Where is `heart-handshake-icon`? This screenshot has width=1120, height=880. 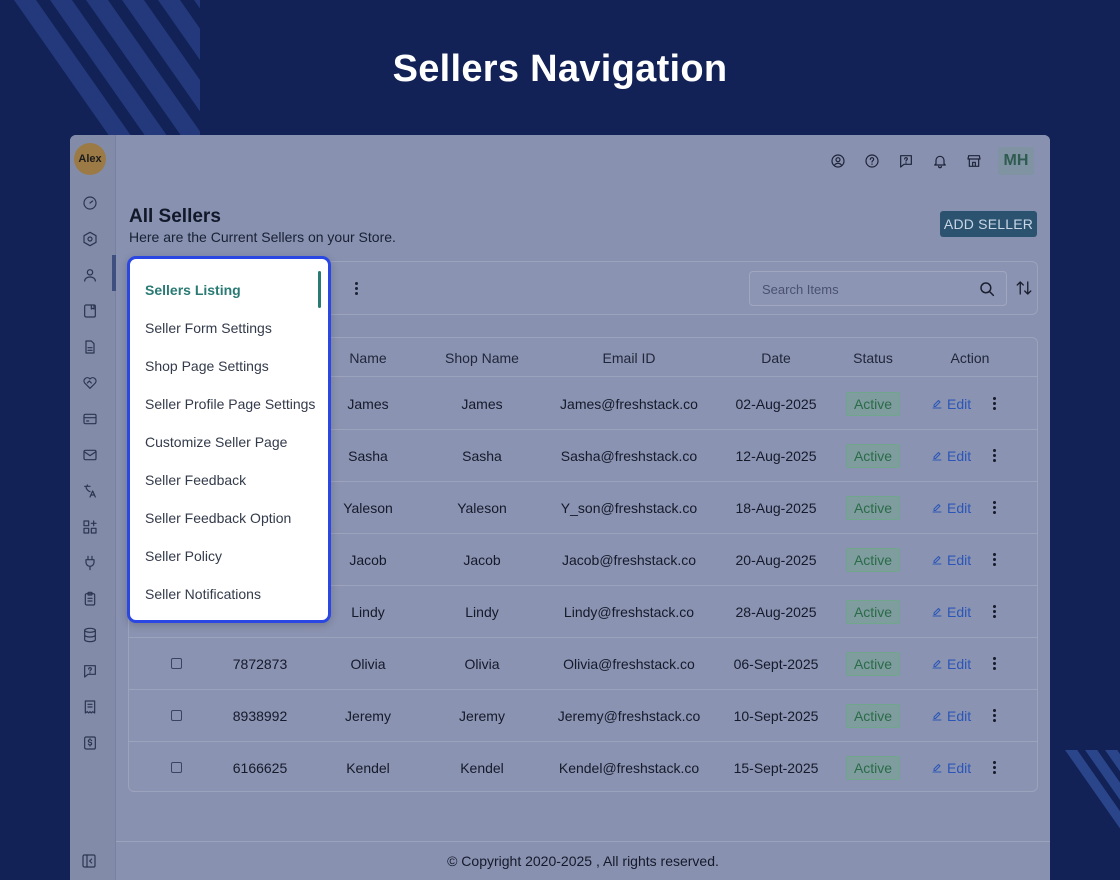 heart-handshake-icon is located at coordinates (90, 383).